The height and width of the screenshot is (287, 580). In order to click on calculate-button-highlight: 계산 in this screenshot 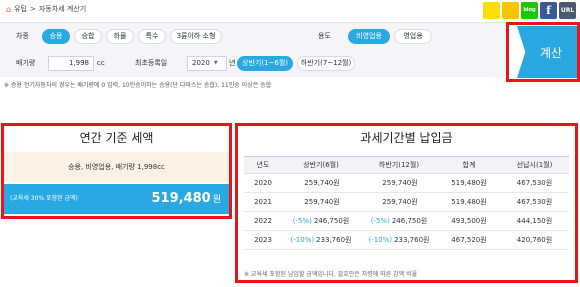, I will do `click(543, 52)`.